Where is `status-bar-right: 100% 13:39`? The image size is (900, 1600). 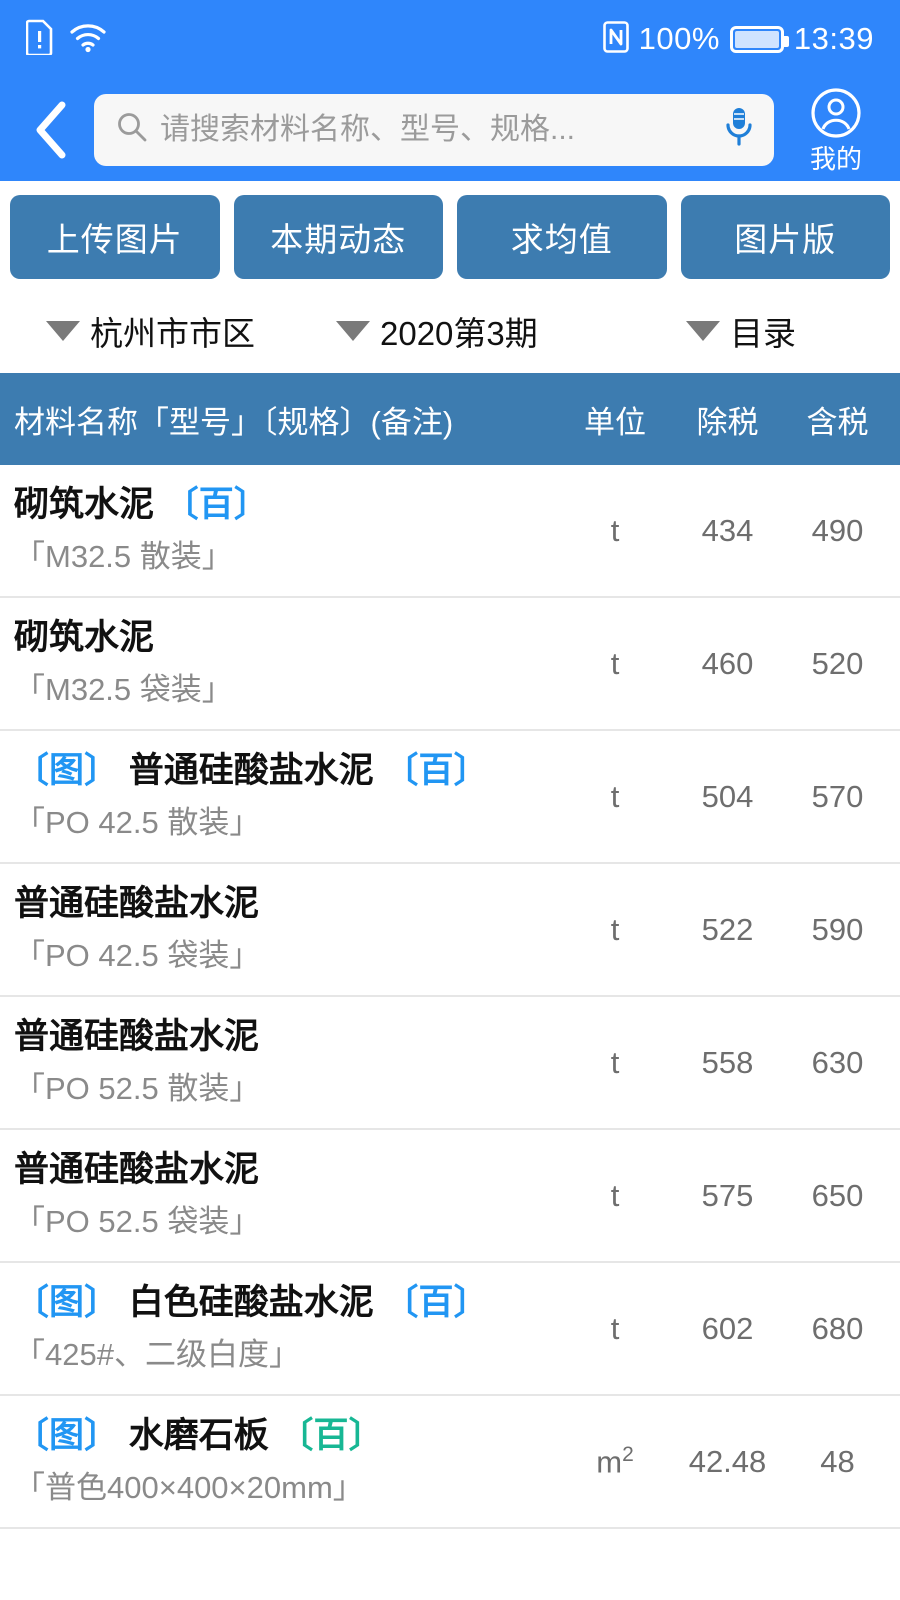
status-bar-right: 100% 13:39 is located at coordinates (738, 39).